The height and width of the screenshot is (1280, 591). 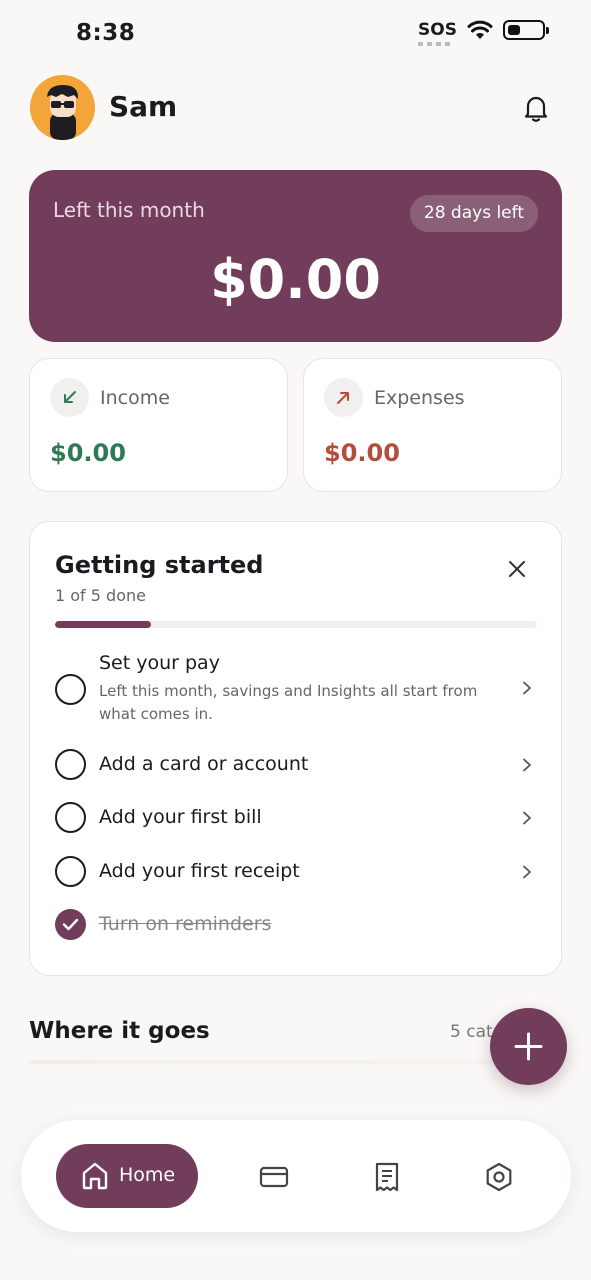 What do you see at coordinates (473, 213) in the screenshot?
I see `days-left-badge: 28 days left` at bounding box center [473, 213].